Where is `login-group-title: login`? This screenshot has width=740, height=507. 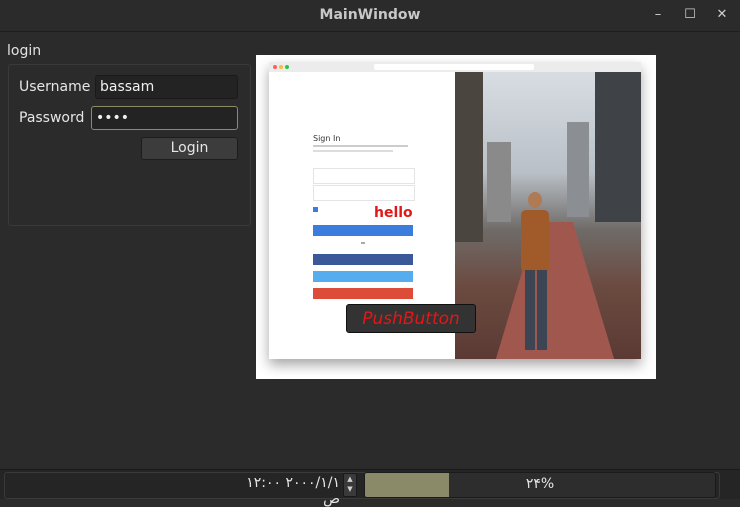 login-group-title: login is located at coordinates (24, 51).